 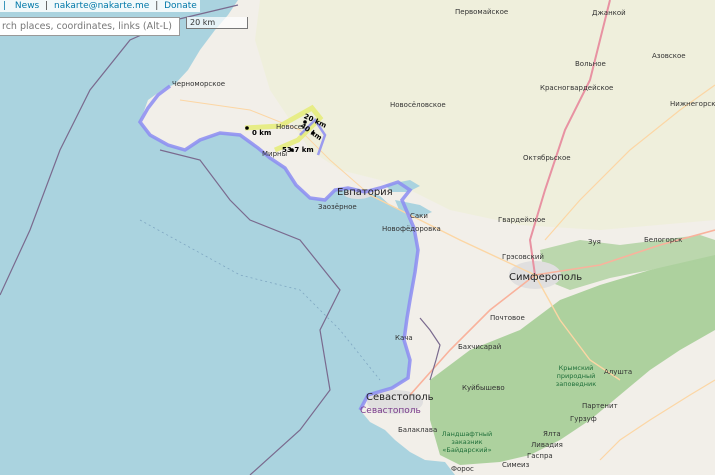 What do you see at coordinates (199, 84) in the screenshot?
I see `place-label: Черноморское` at bounding box center [199, 84].